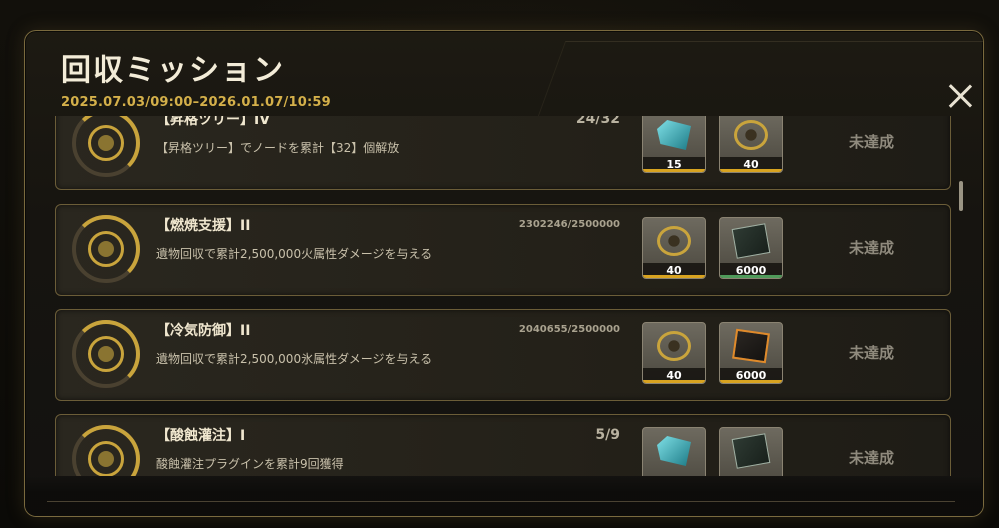 This screenshot has width=999, height=528. I want to click on mission-name: 【燃焼支援】II, so click(203, 226).